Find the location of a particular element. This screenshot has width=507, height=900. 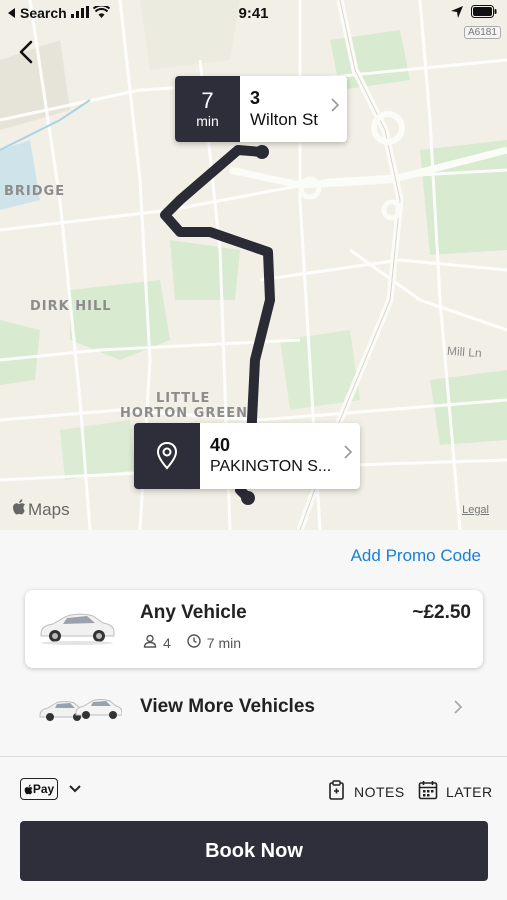

later-label: LATER is located at coordinates (469, 791).